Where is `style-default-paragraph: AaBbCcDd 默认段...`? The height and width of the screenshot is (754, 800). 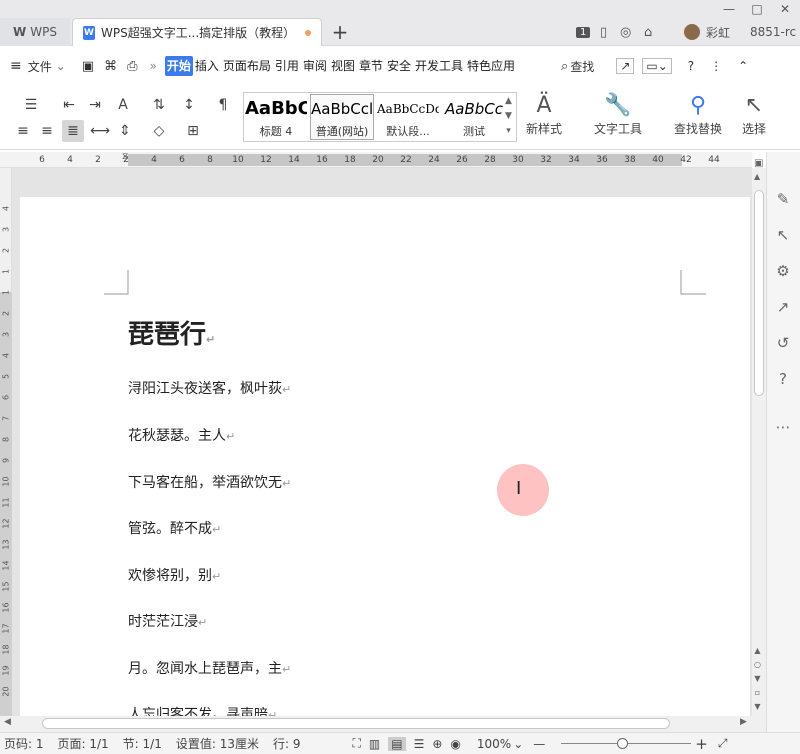 style-default-paragraph: AaBbCcDd 默认段... is located at coordinates (408, 117).